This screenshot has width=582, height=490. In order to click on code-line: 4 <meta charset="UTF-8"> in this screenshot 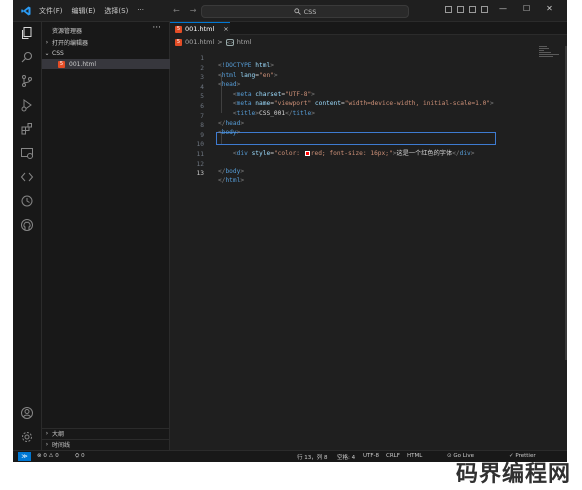, I will do `click(360, 87)`.